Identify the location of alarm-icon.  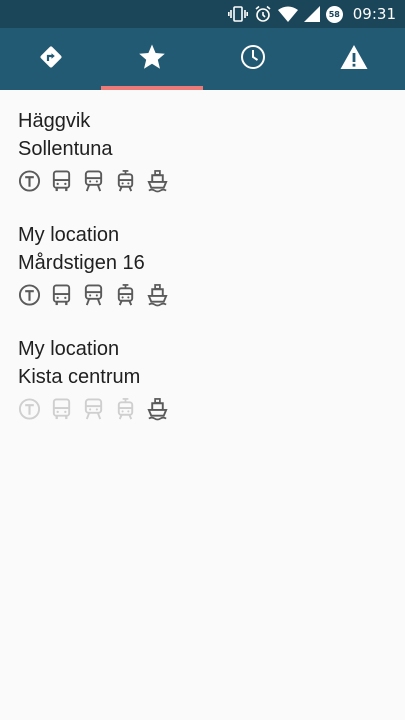
(263, 14).